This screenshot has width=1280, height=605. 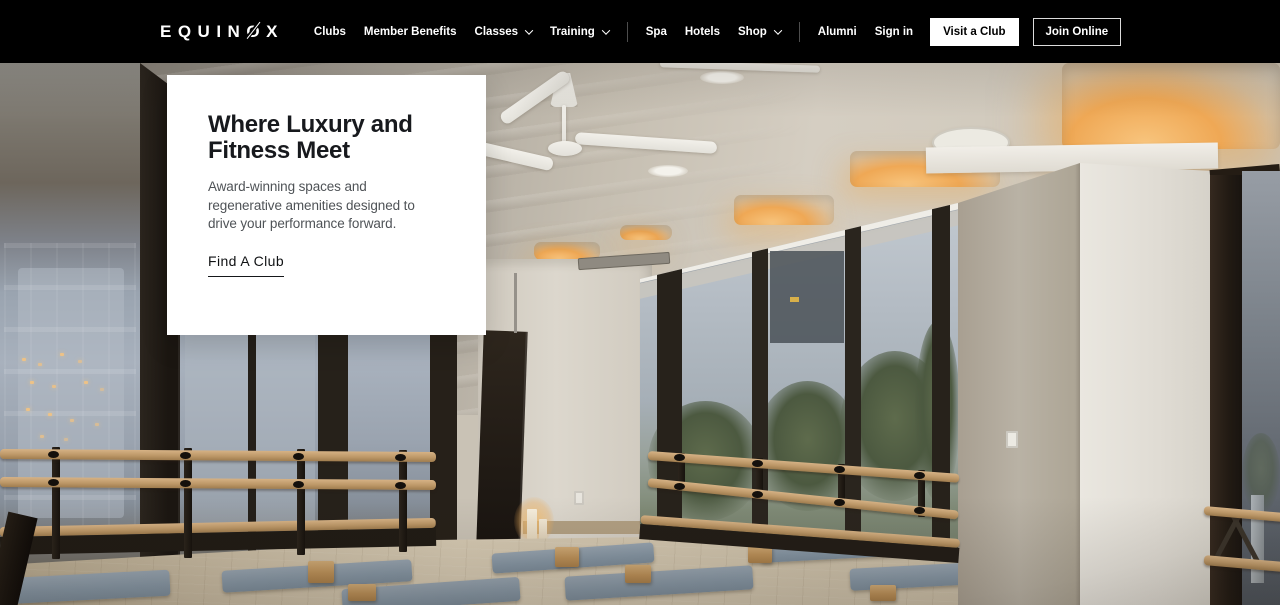 I want to click on column, so click(x=1084, y=384).